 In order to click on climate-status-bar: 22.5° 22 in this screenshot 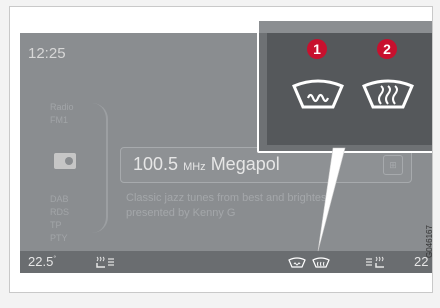, I will do `click(226, 262)`.